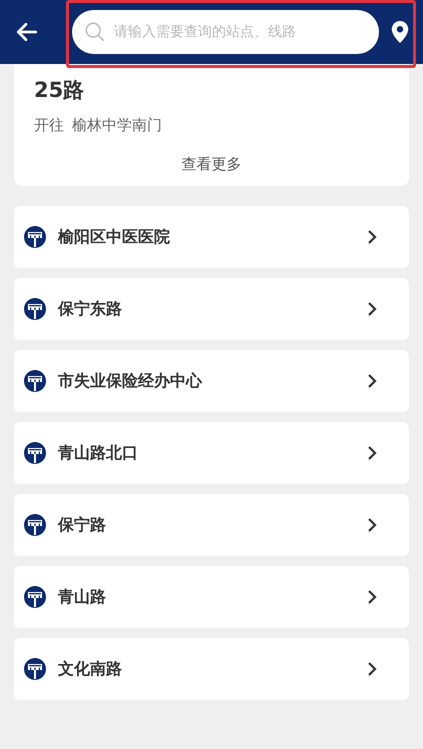  I want to click on more-link: 查看更多, so click(212, 164).